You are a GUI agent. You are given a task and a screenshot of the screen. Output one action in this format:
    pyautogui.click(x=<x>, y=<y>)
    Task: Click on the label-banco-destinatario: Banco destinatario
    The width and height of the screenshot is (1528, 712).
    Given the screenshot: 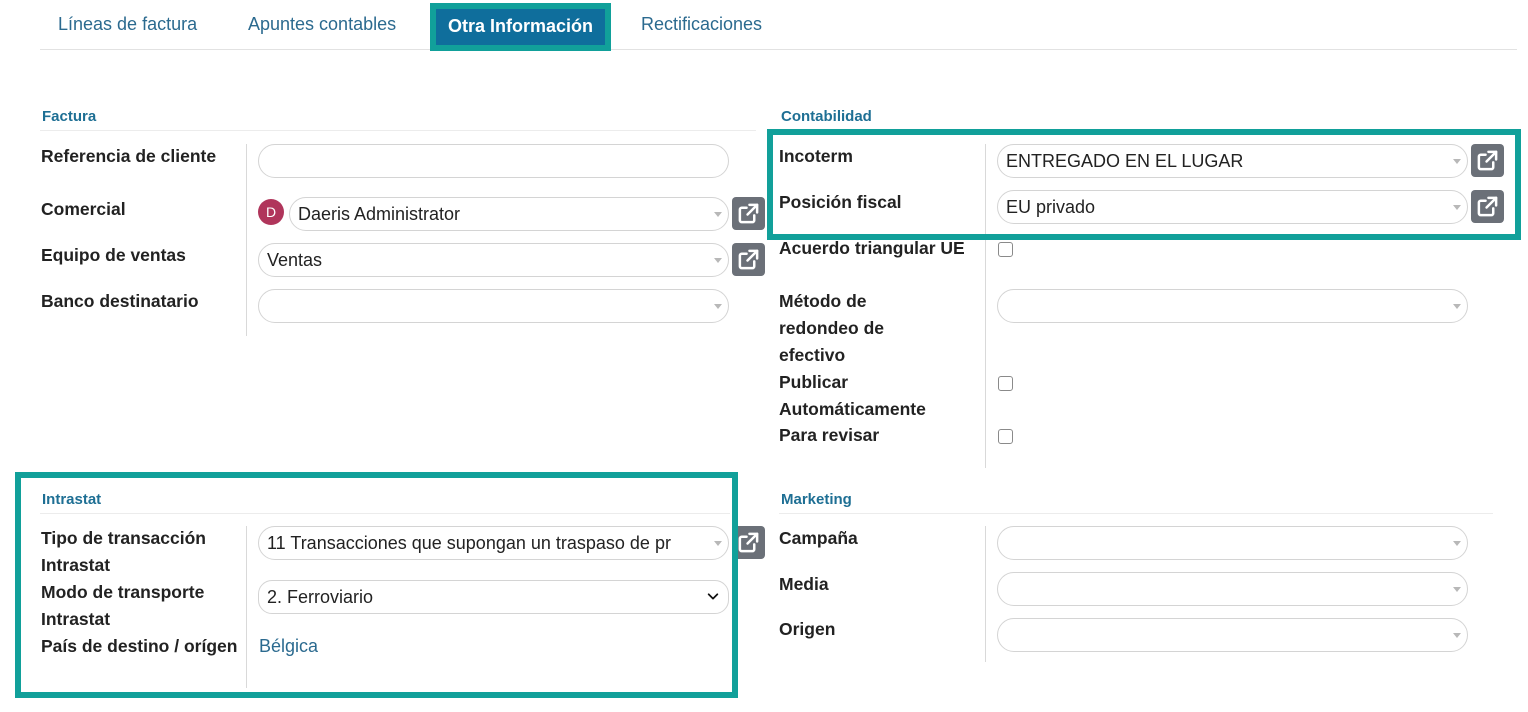 What is the action you would take?
    pyautogui.click(x=120, y=301)
    